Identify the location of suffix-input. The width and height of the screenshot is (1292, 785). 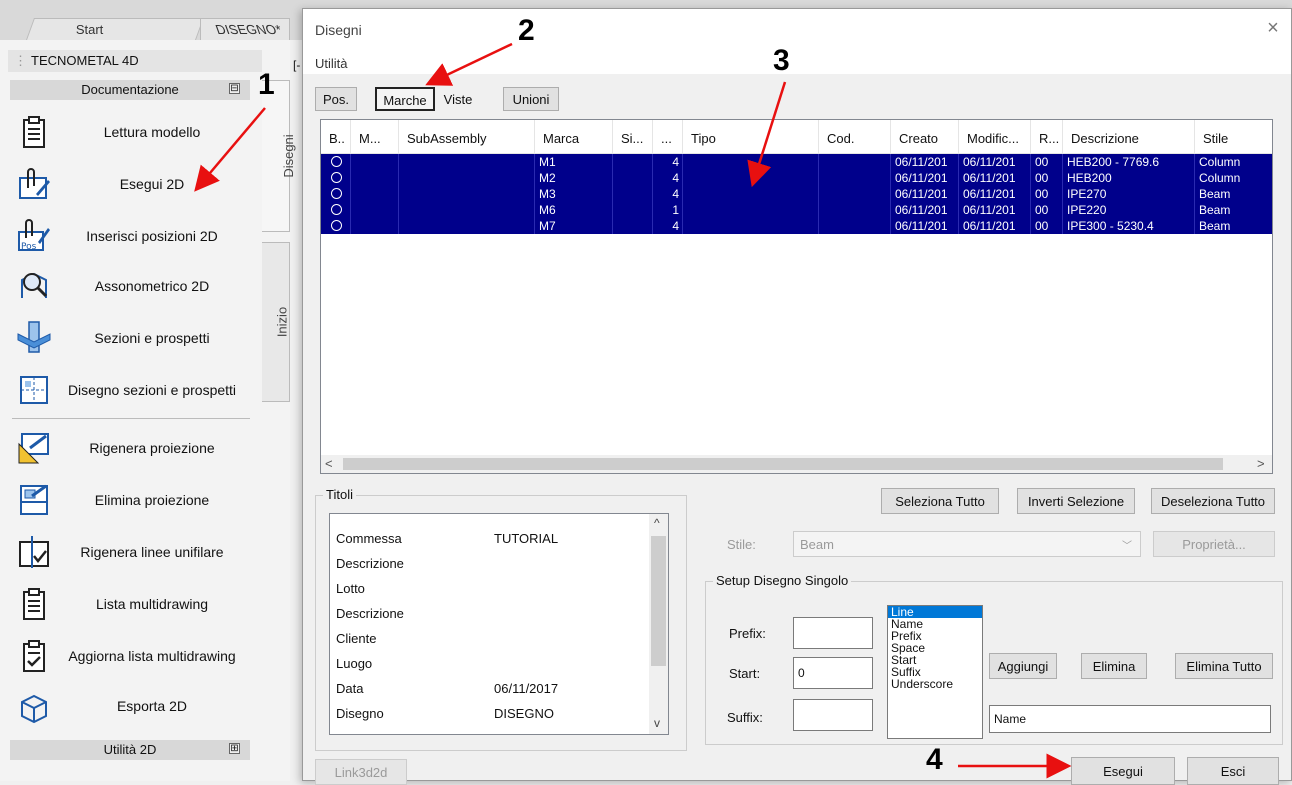
(833, 715).